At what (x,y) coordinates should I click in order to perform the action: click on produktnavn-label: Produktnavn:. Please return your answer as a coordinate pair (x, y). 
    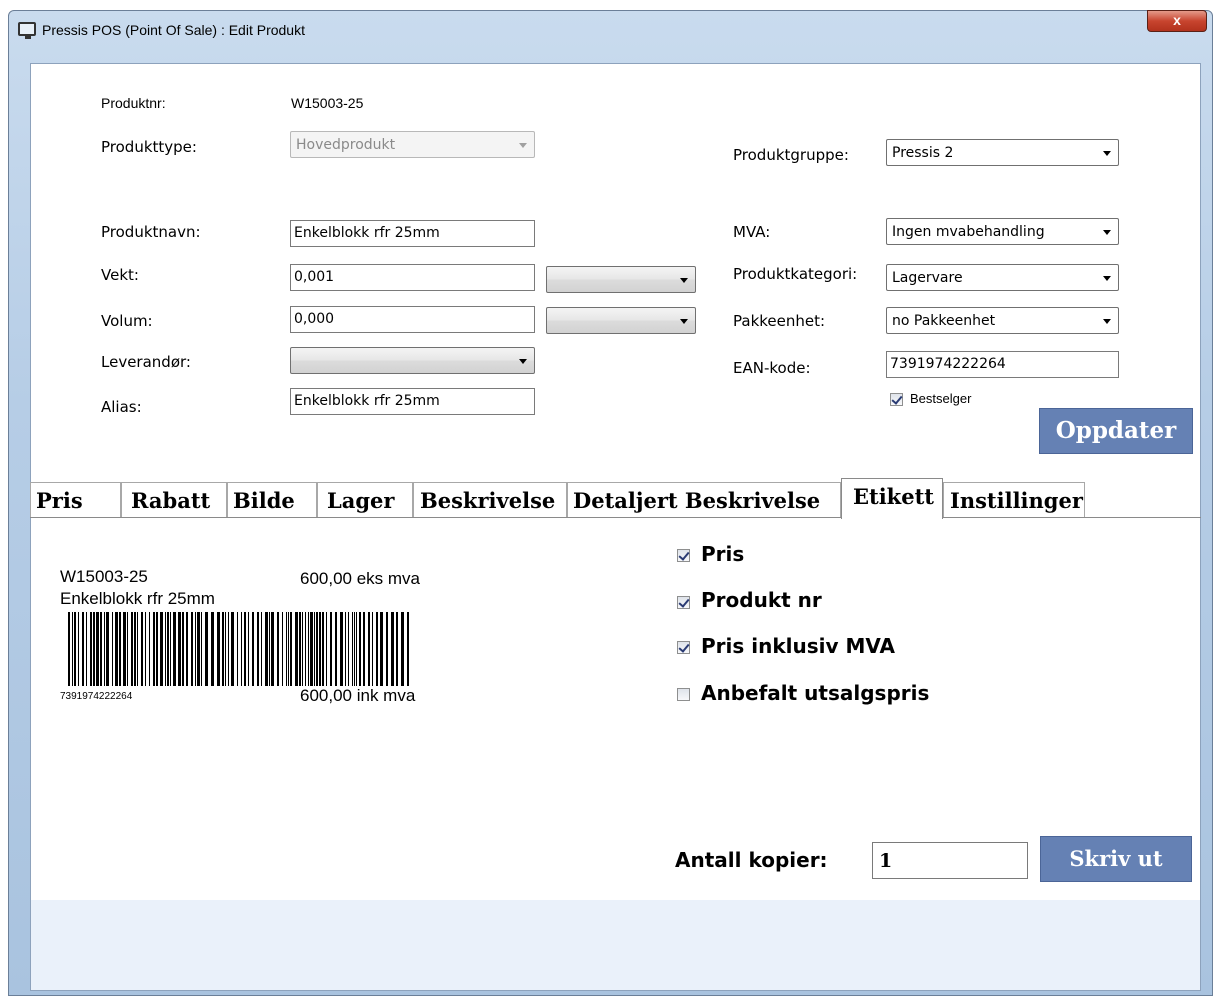
    Looking at the image, I should click on (151, 232).